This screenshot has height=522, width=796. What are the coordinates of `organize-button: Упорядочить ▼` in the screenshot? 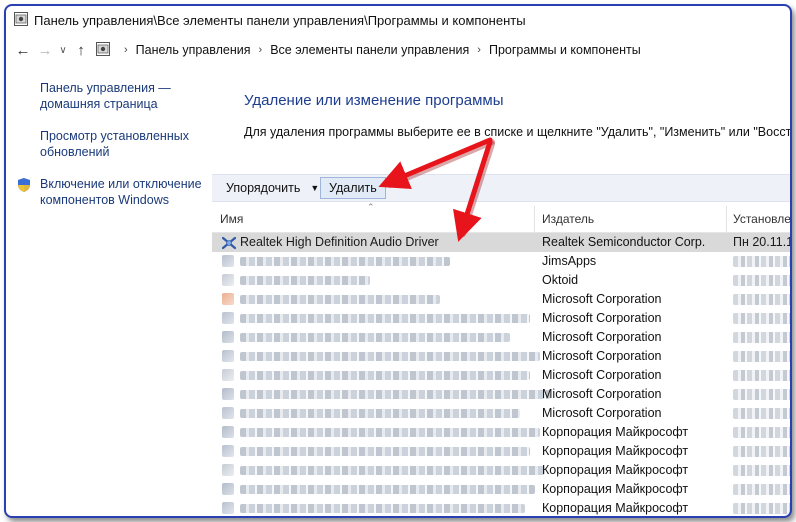 It's located at (272, 188).